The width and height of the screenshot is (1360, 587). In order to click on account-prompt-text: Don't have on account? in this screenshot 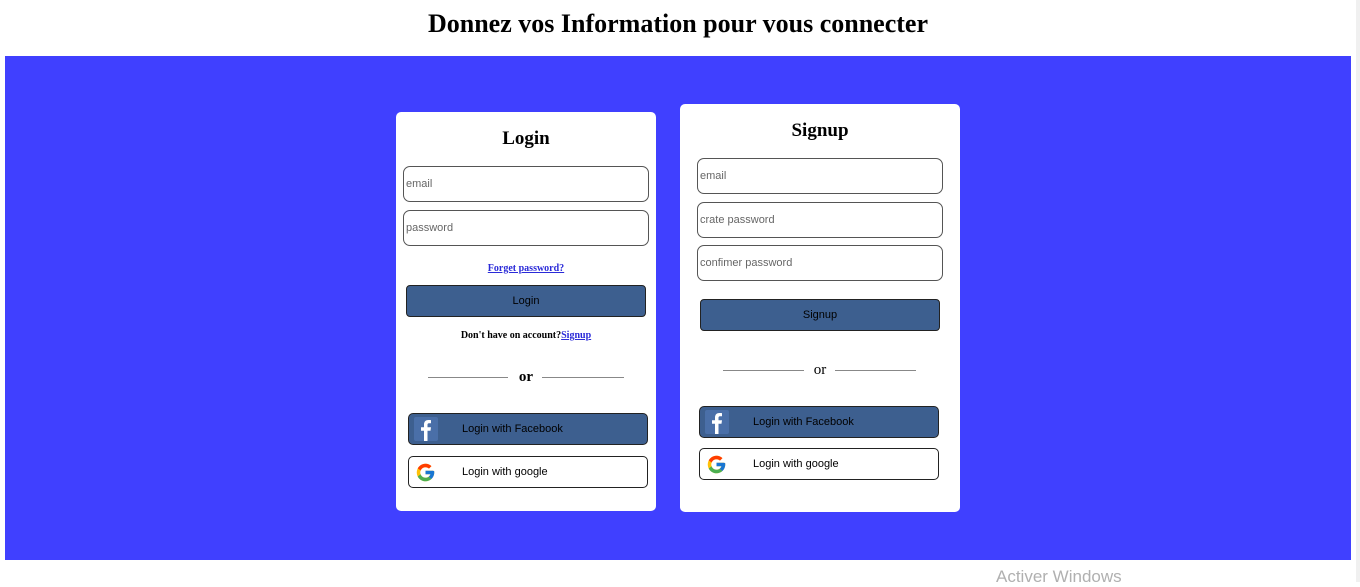, I will do `click(511, 335)`.